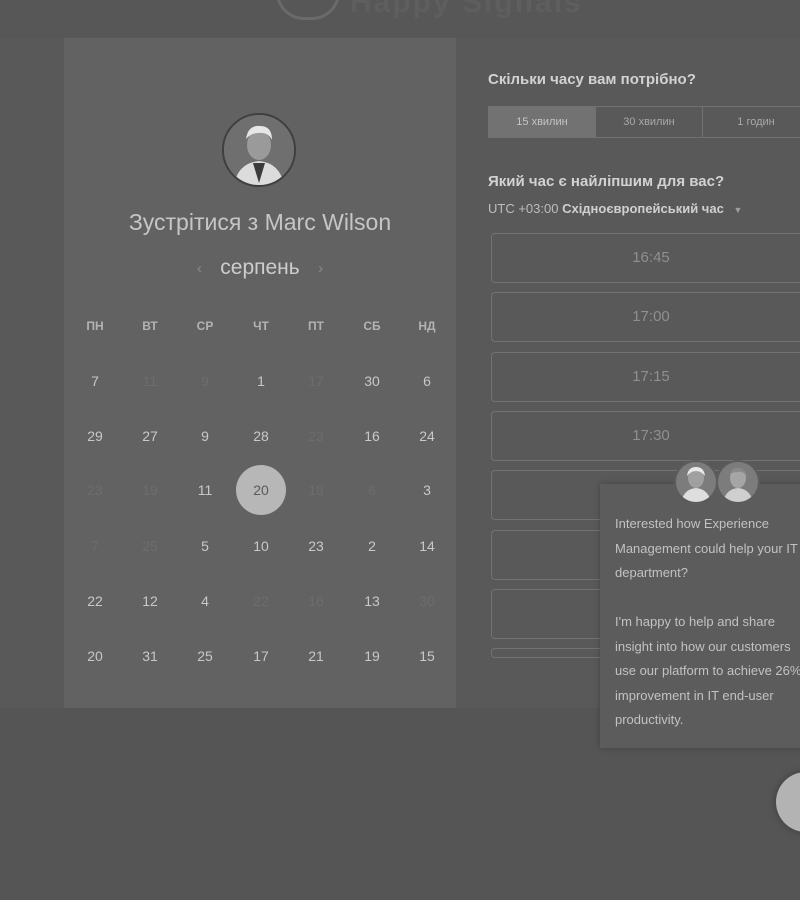 Image resolution: width=800 pixels, height=900 pixels. I want to click on calendar-day: 13, so click(372, 601).